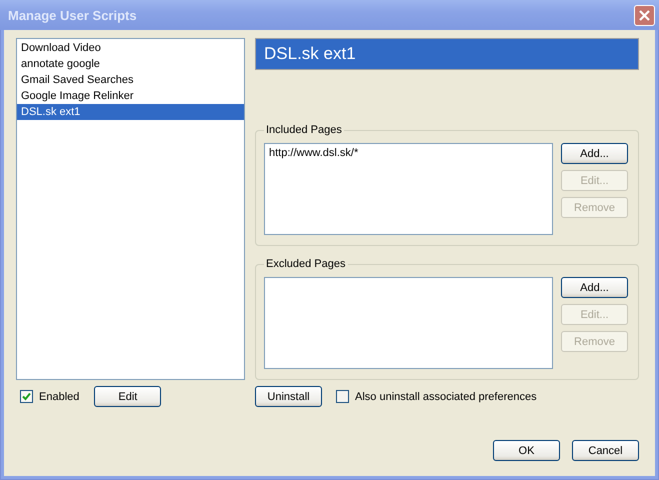 Image resolution: width=659 pixels, height=480 pixels. What do you see at coordinates (305, 264) in the screenshot?
I see `group-label: Excluded Pages` at bounding box center [305, 264].